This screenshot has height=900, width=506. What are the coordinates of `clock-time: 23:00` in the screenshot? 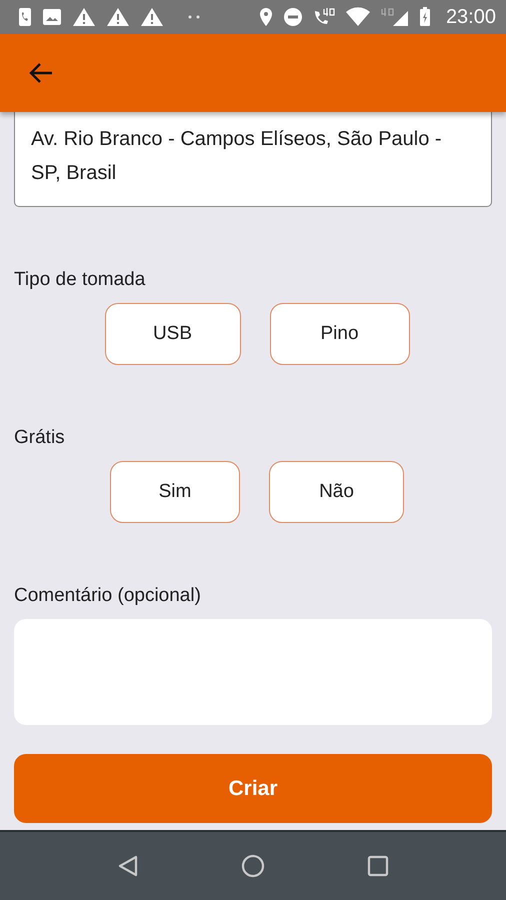 It's located at (471, 17).